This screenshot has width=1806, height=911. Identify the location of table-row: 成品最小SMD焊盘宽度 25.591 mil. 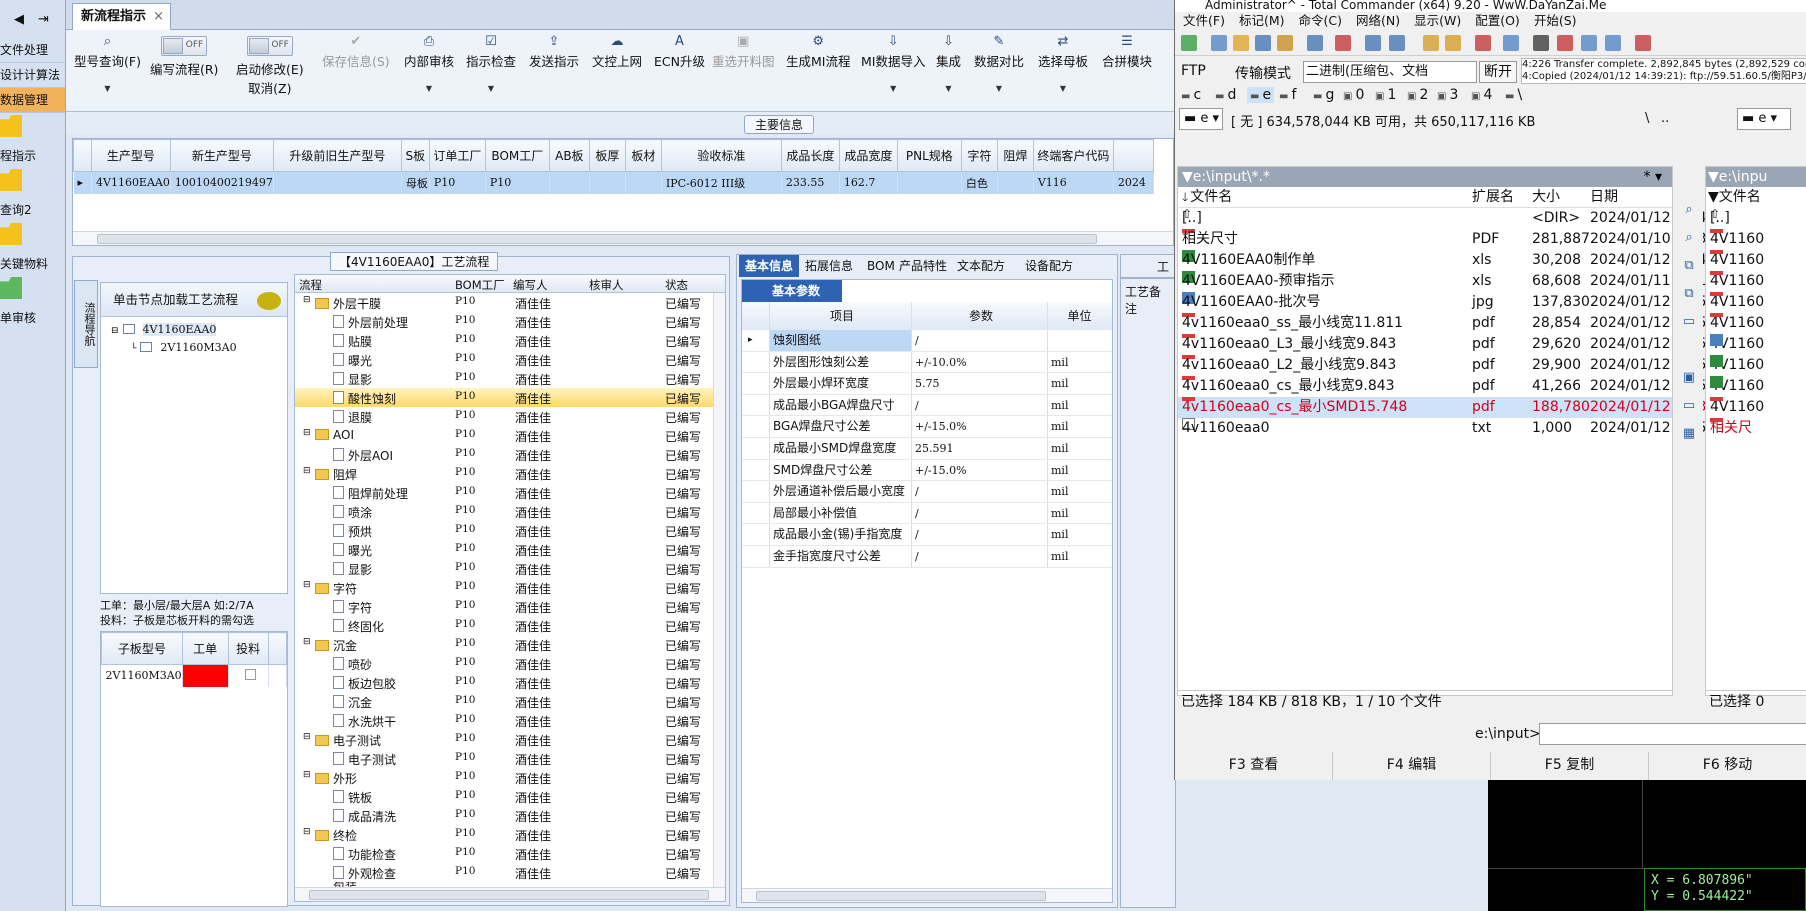
(927, 448).